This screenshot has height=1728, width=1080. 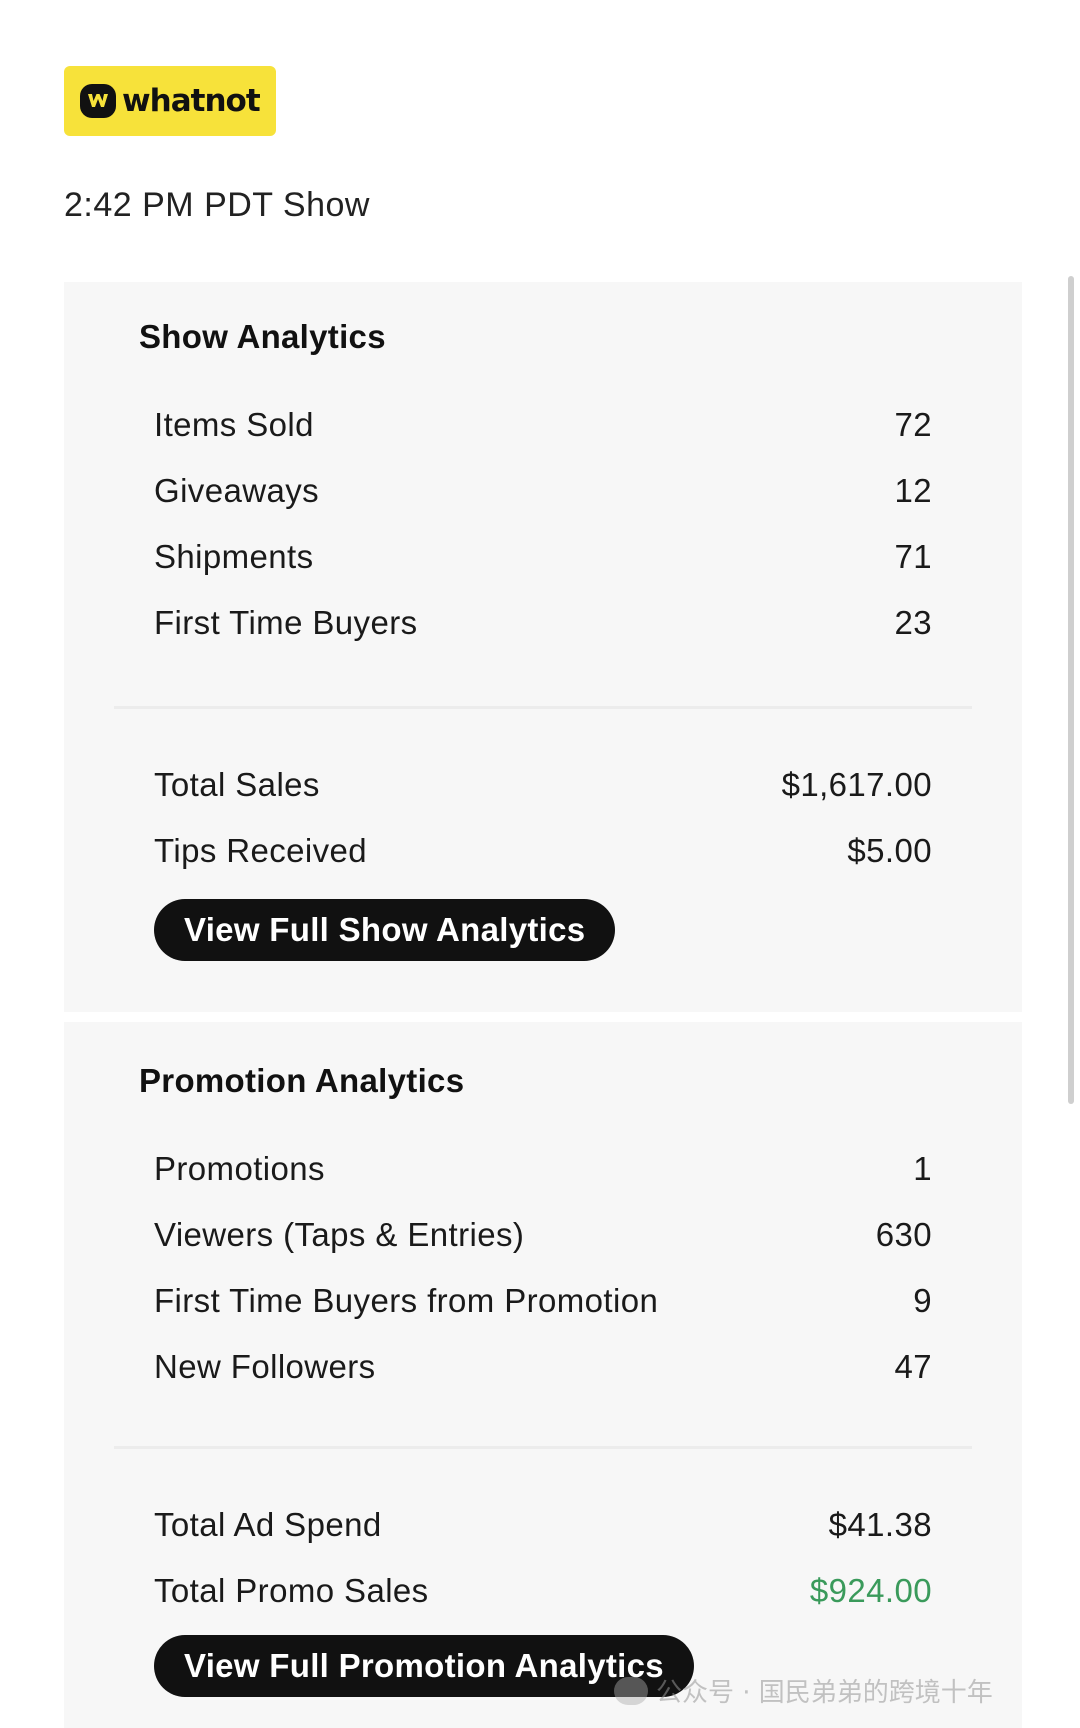 I want to click on total-label: Total Promo Sales, so click(x=291, y=1590).